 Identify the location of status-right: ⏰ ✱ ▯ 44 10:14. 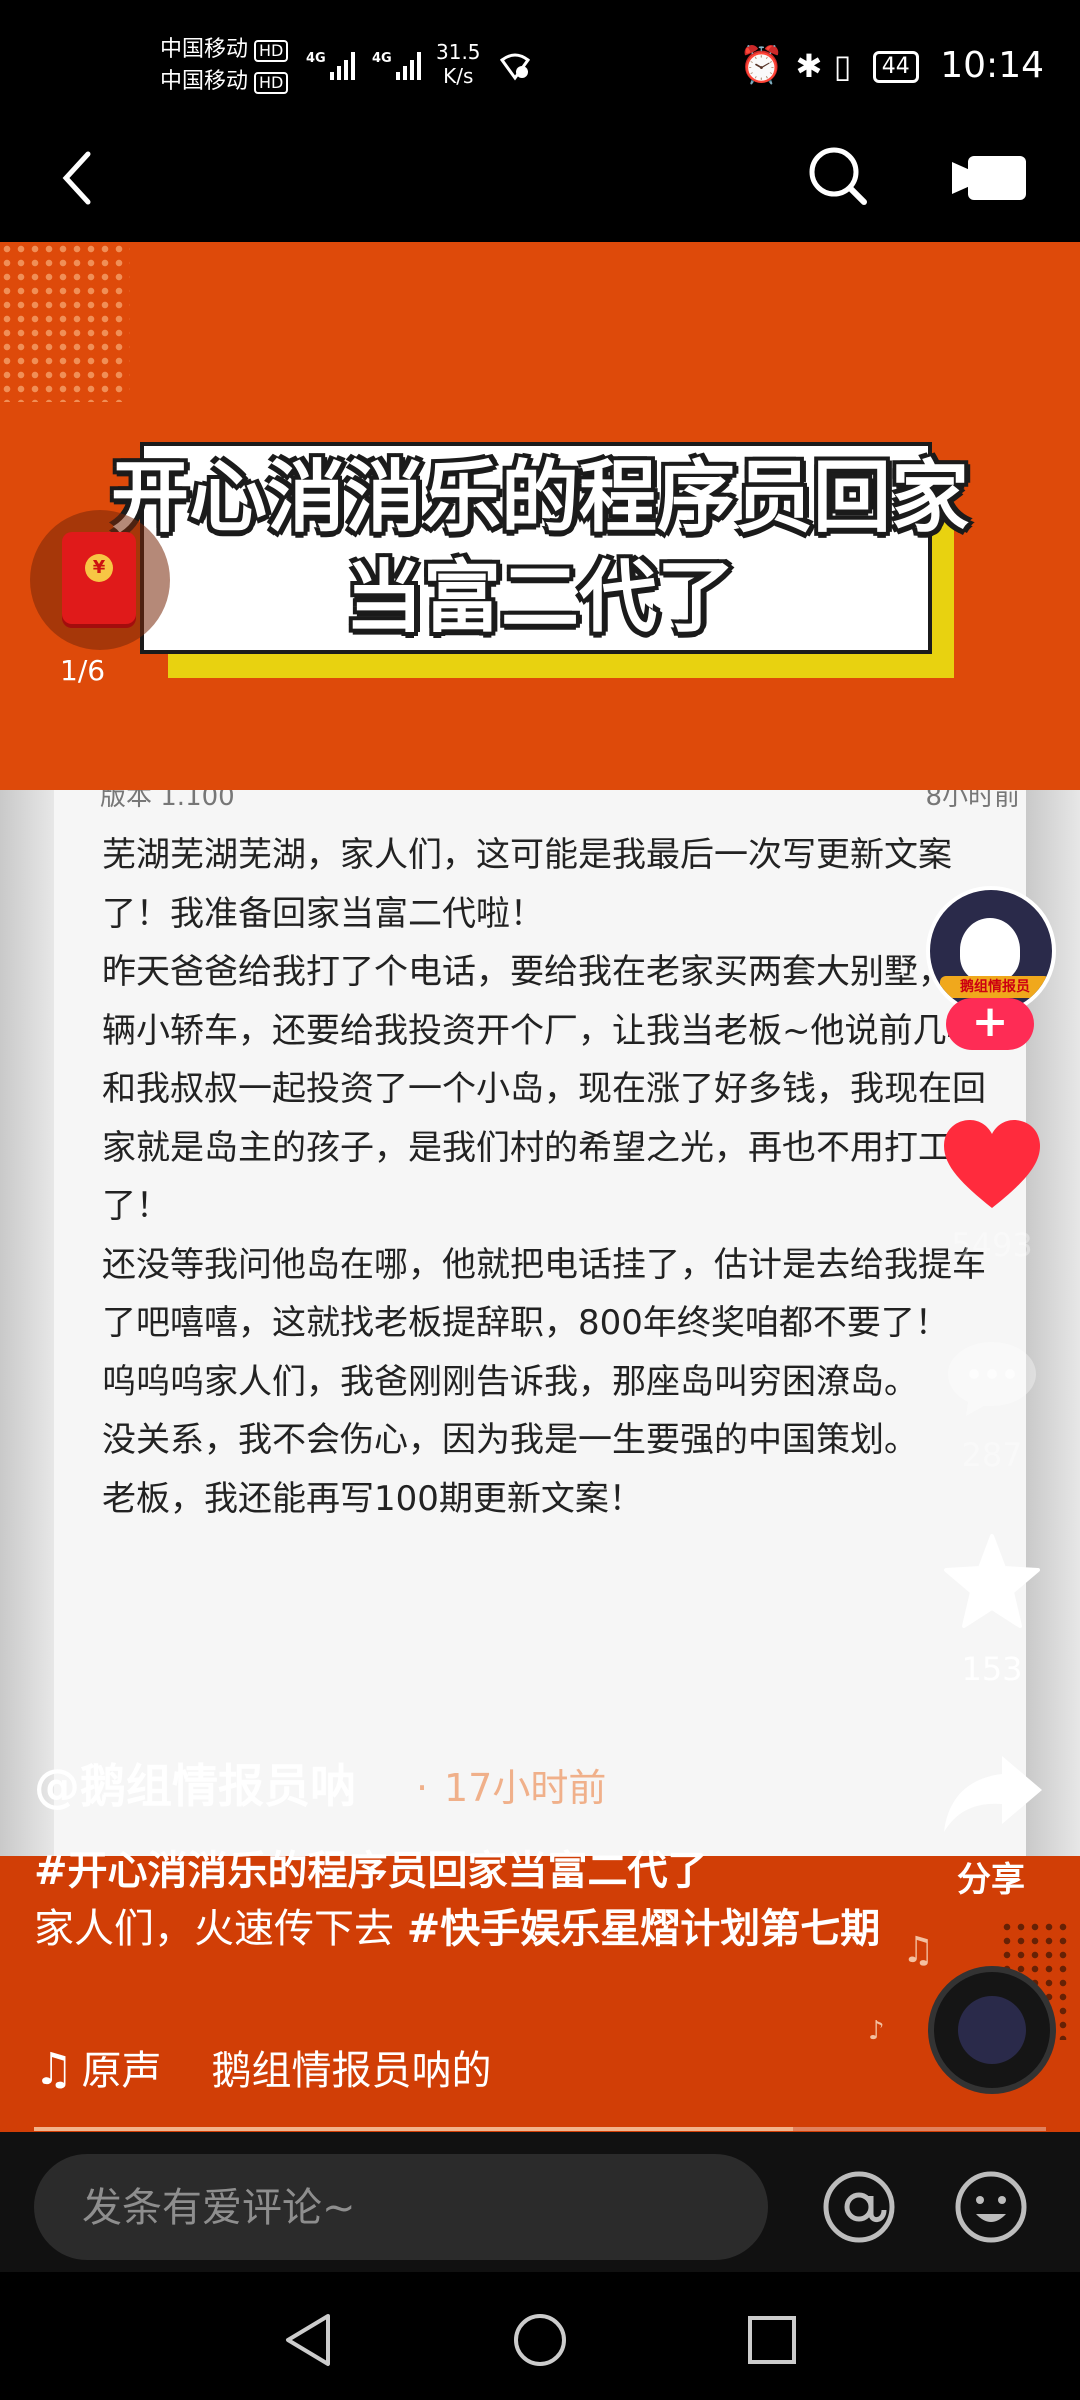
(891, 66).